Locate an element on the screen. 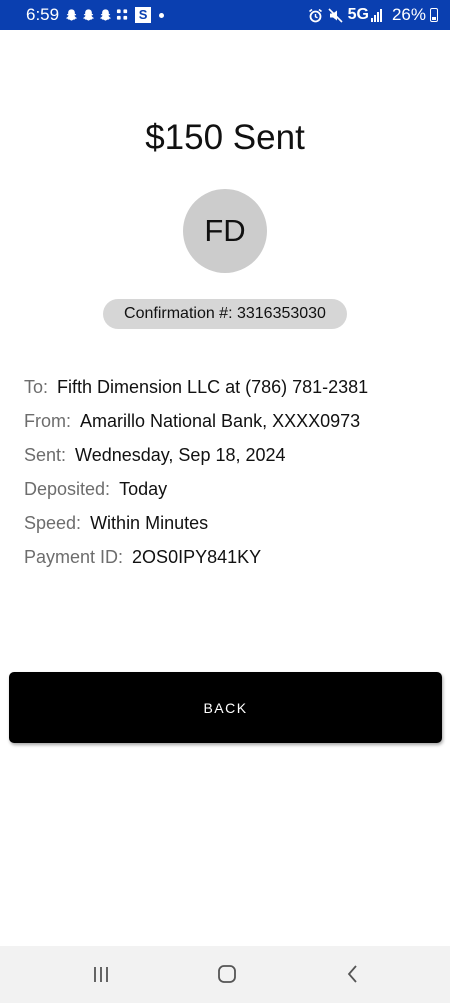 The width and height of the screenshot is (450, 1003). detail-label: From: is located at coordinates (47, 421).